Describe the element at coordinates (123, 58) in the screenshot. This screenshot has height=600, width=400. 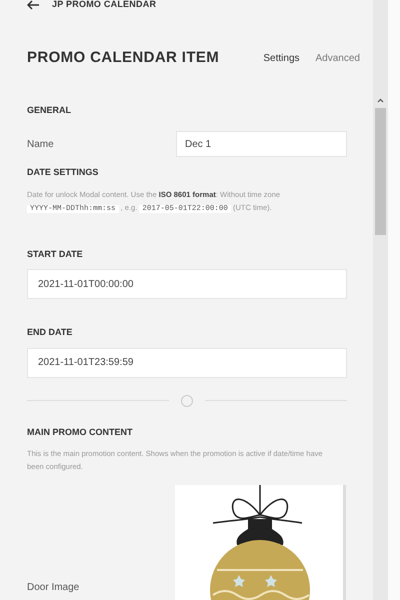
I see `page-title: PROMO CALENDAR ITEM` at that location.